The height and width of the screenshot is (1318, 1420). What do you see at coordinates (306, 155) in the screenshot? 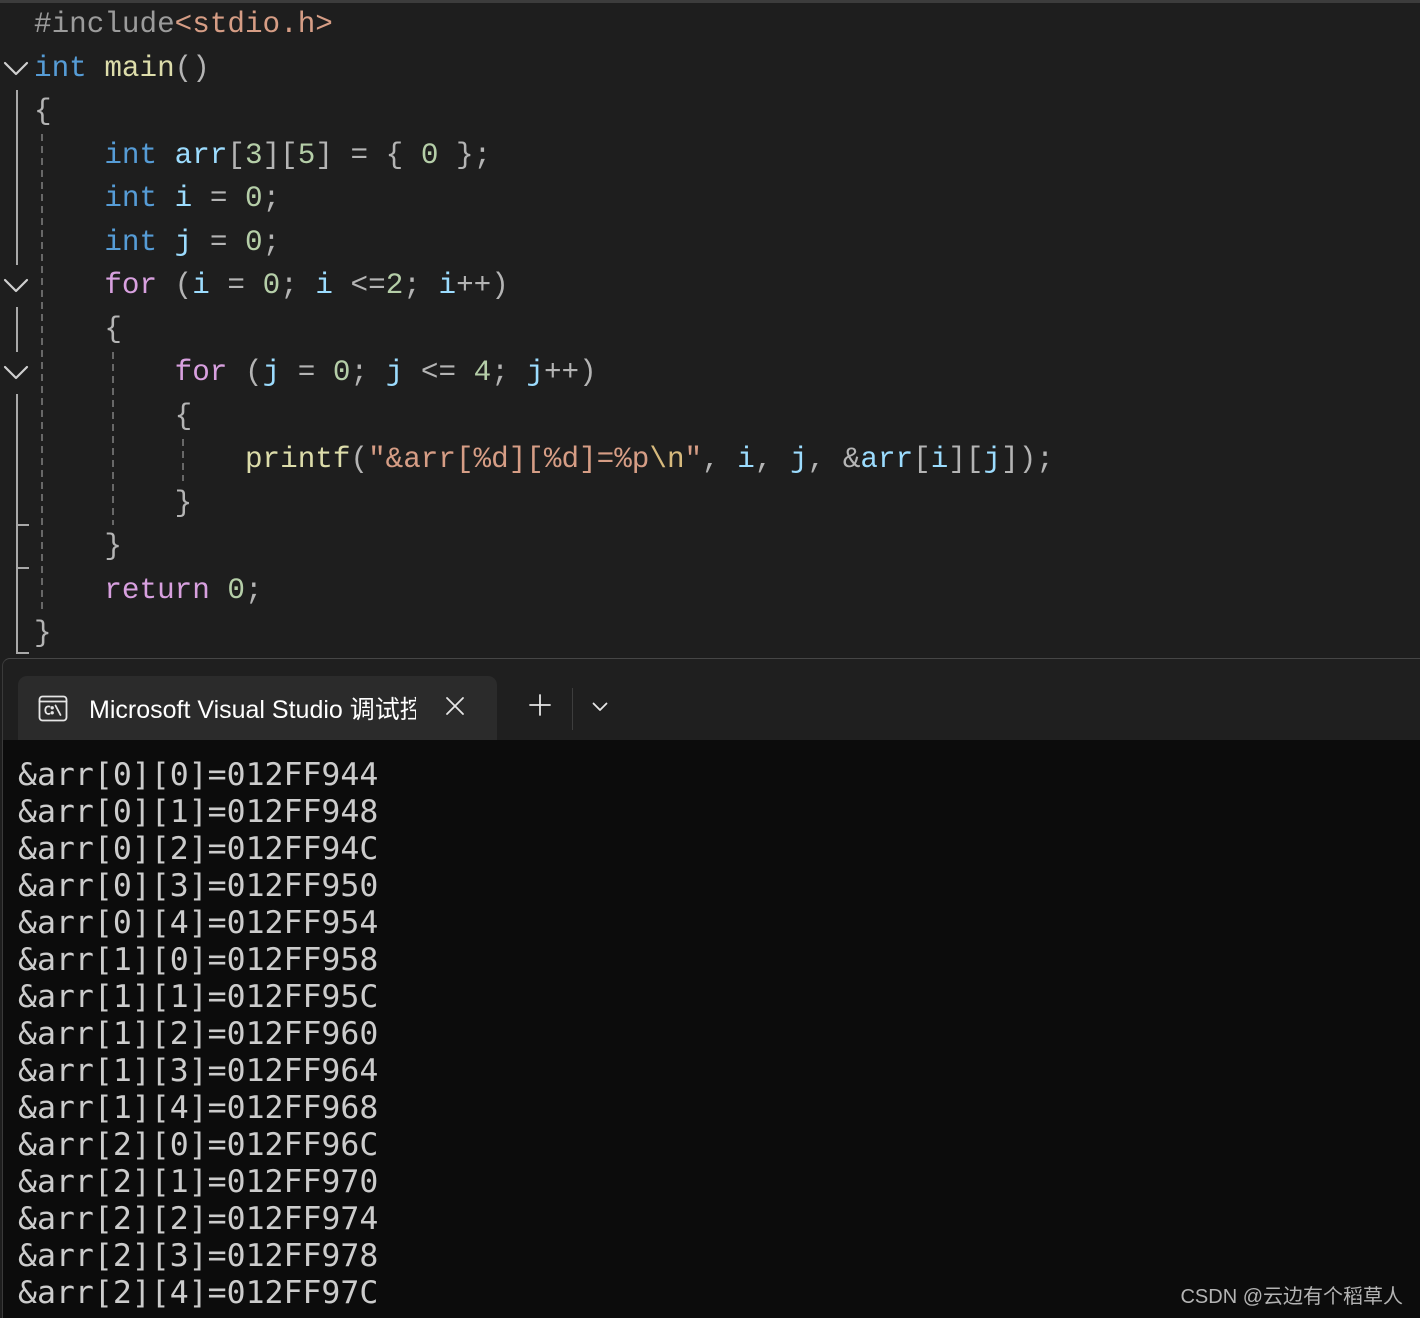
I see `code-token-number: 5` at bounding box center [306, 155].